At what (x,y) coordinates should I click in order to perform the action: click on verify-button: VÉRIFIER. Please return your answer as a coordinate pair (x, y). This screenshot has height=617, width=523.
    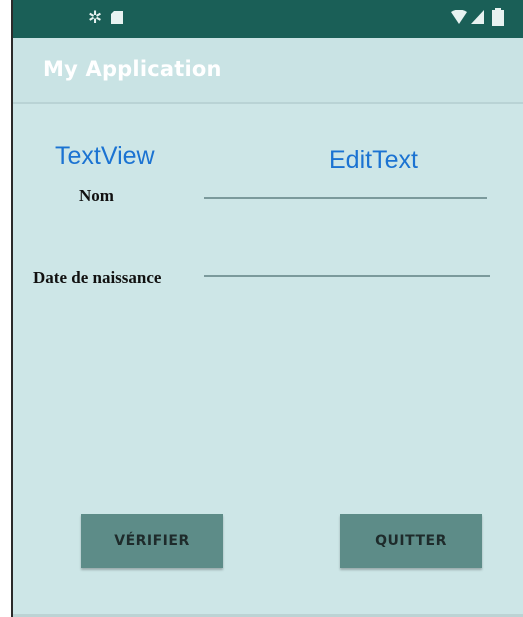
    Looking at the image, I should click on (152, 541).